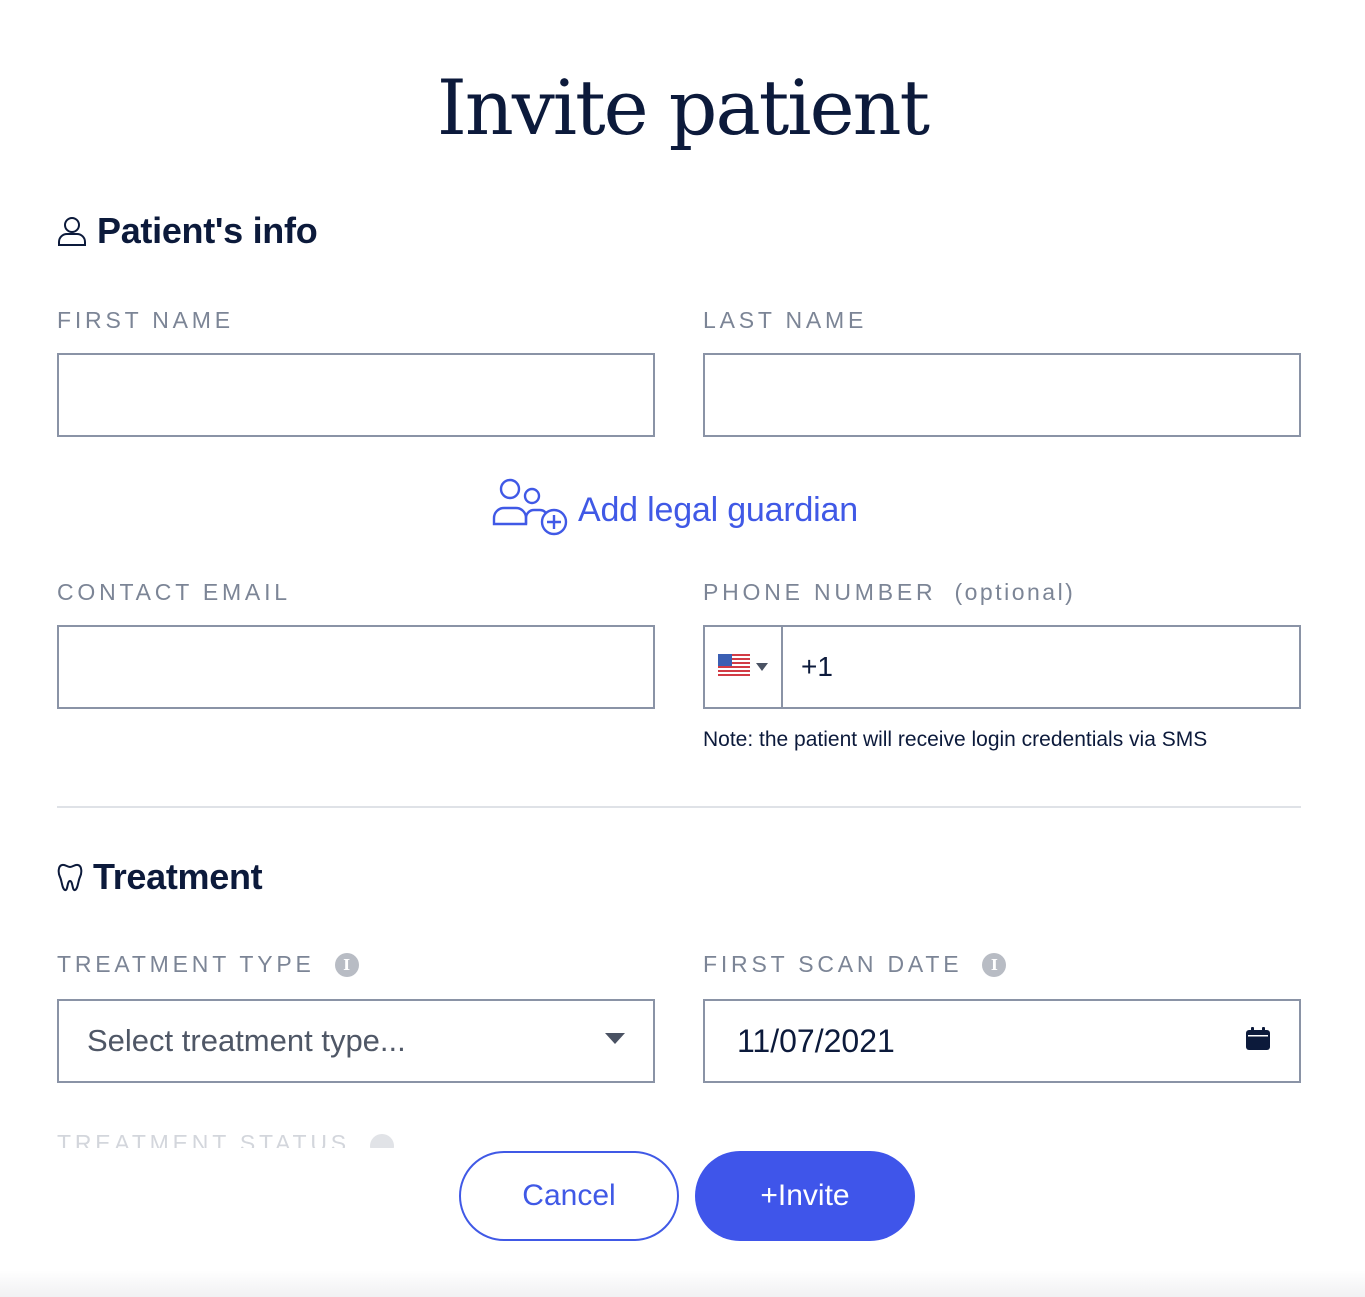  Describe the element at coordinates (785, 320) in the screenshot. I see `last-name-label: LAST NAME` at that location.